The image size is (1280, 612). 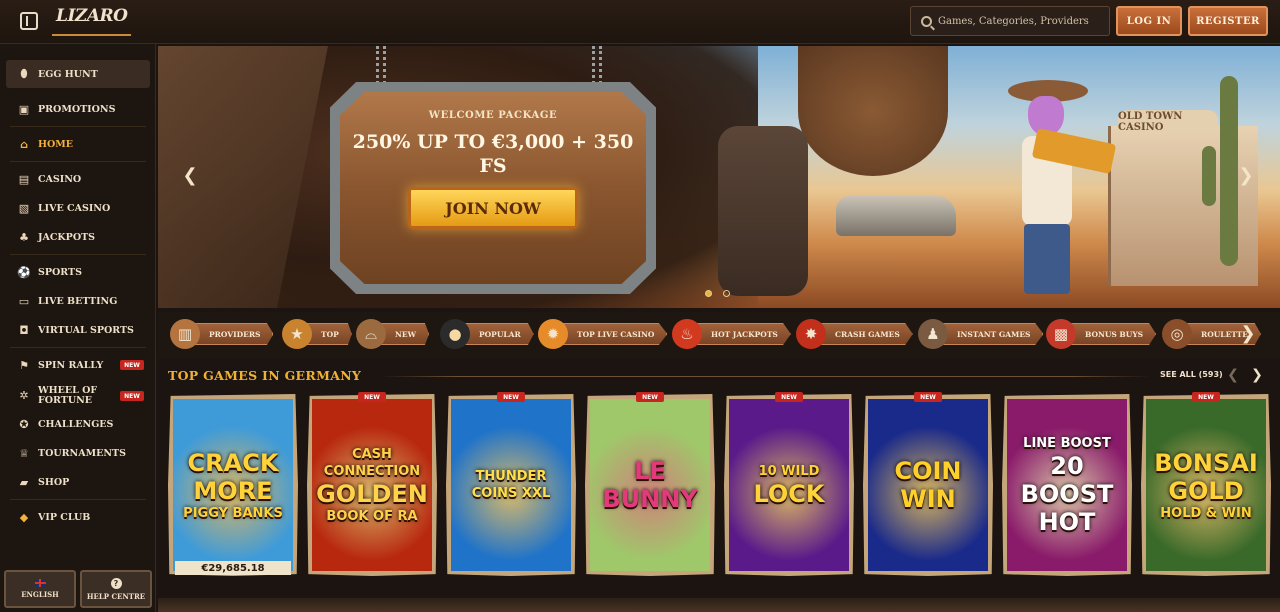 I want to click on search-box, so click(x=1010, y=21).